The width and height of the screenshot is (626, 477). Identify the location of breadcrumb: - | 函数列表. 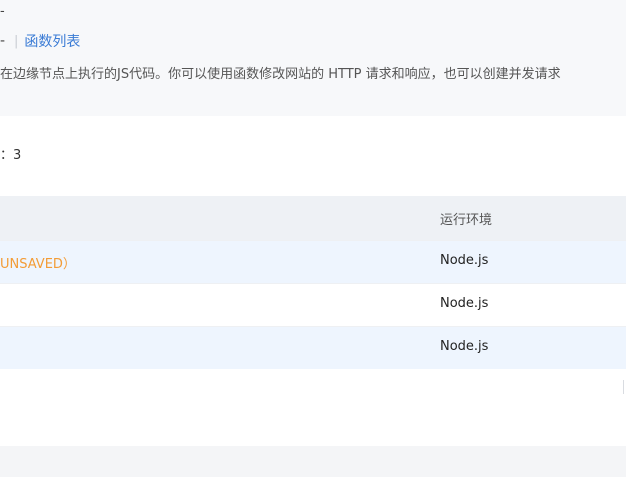
(40, 41).